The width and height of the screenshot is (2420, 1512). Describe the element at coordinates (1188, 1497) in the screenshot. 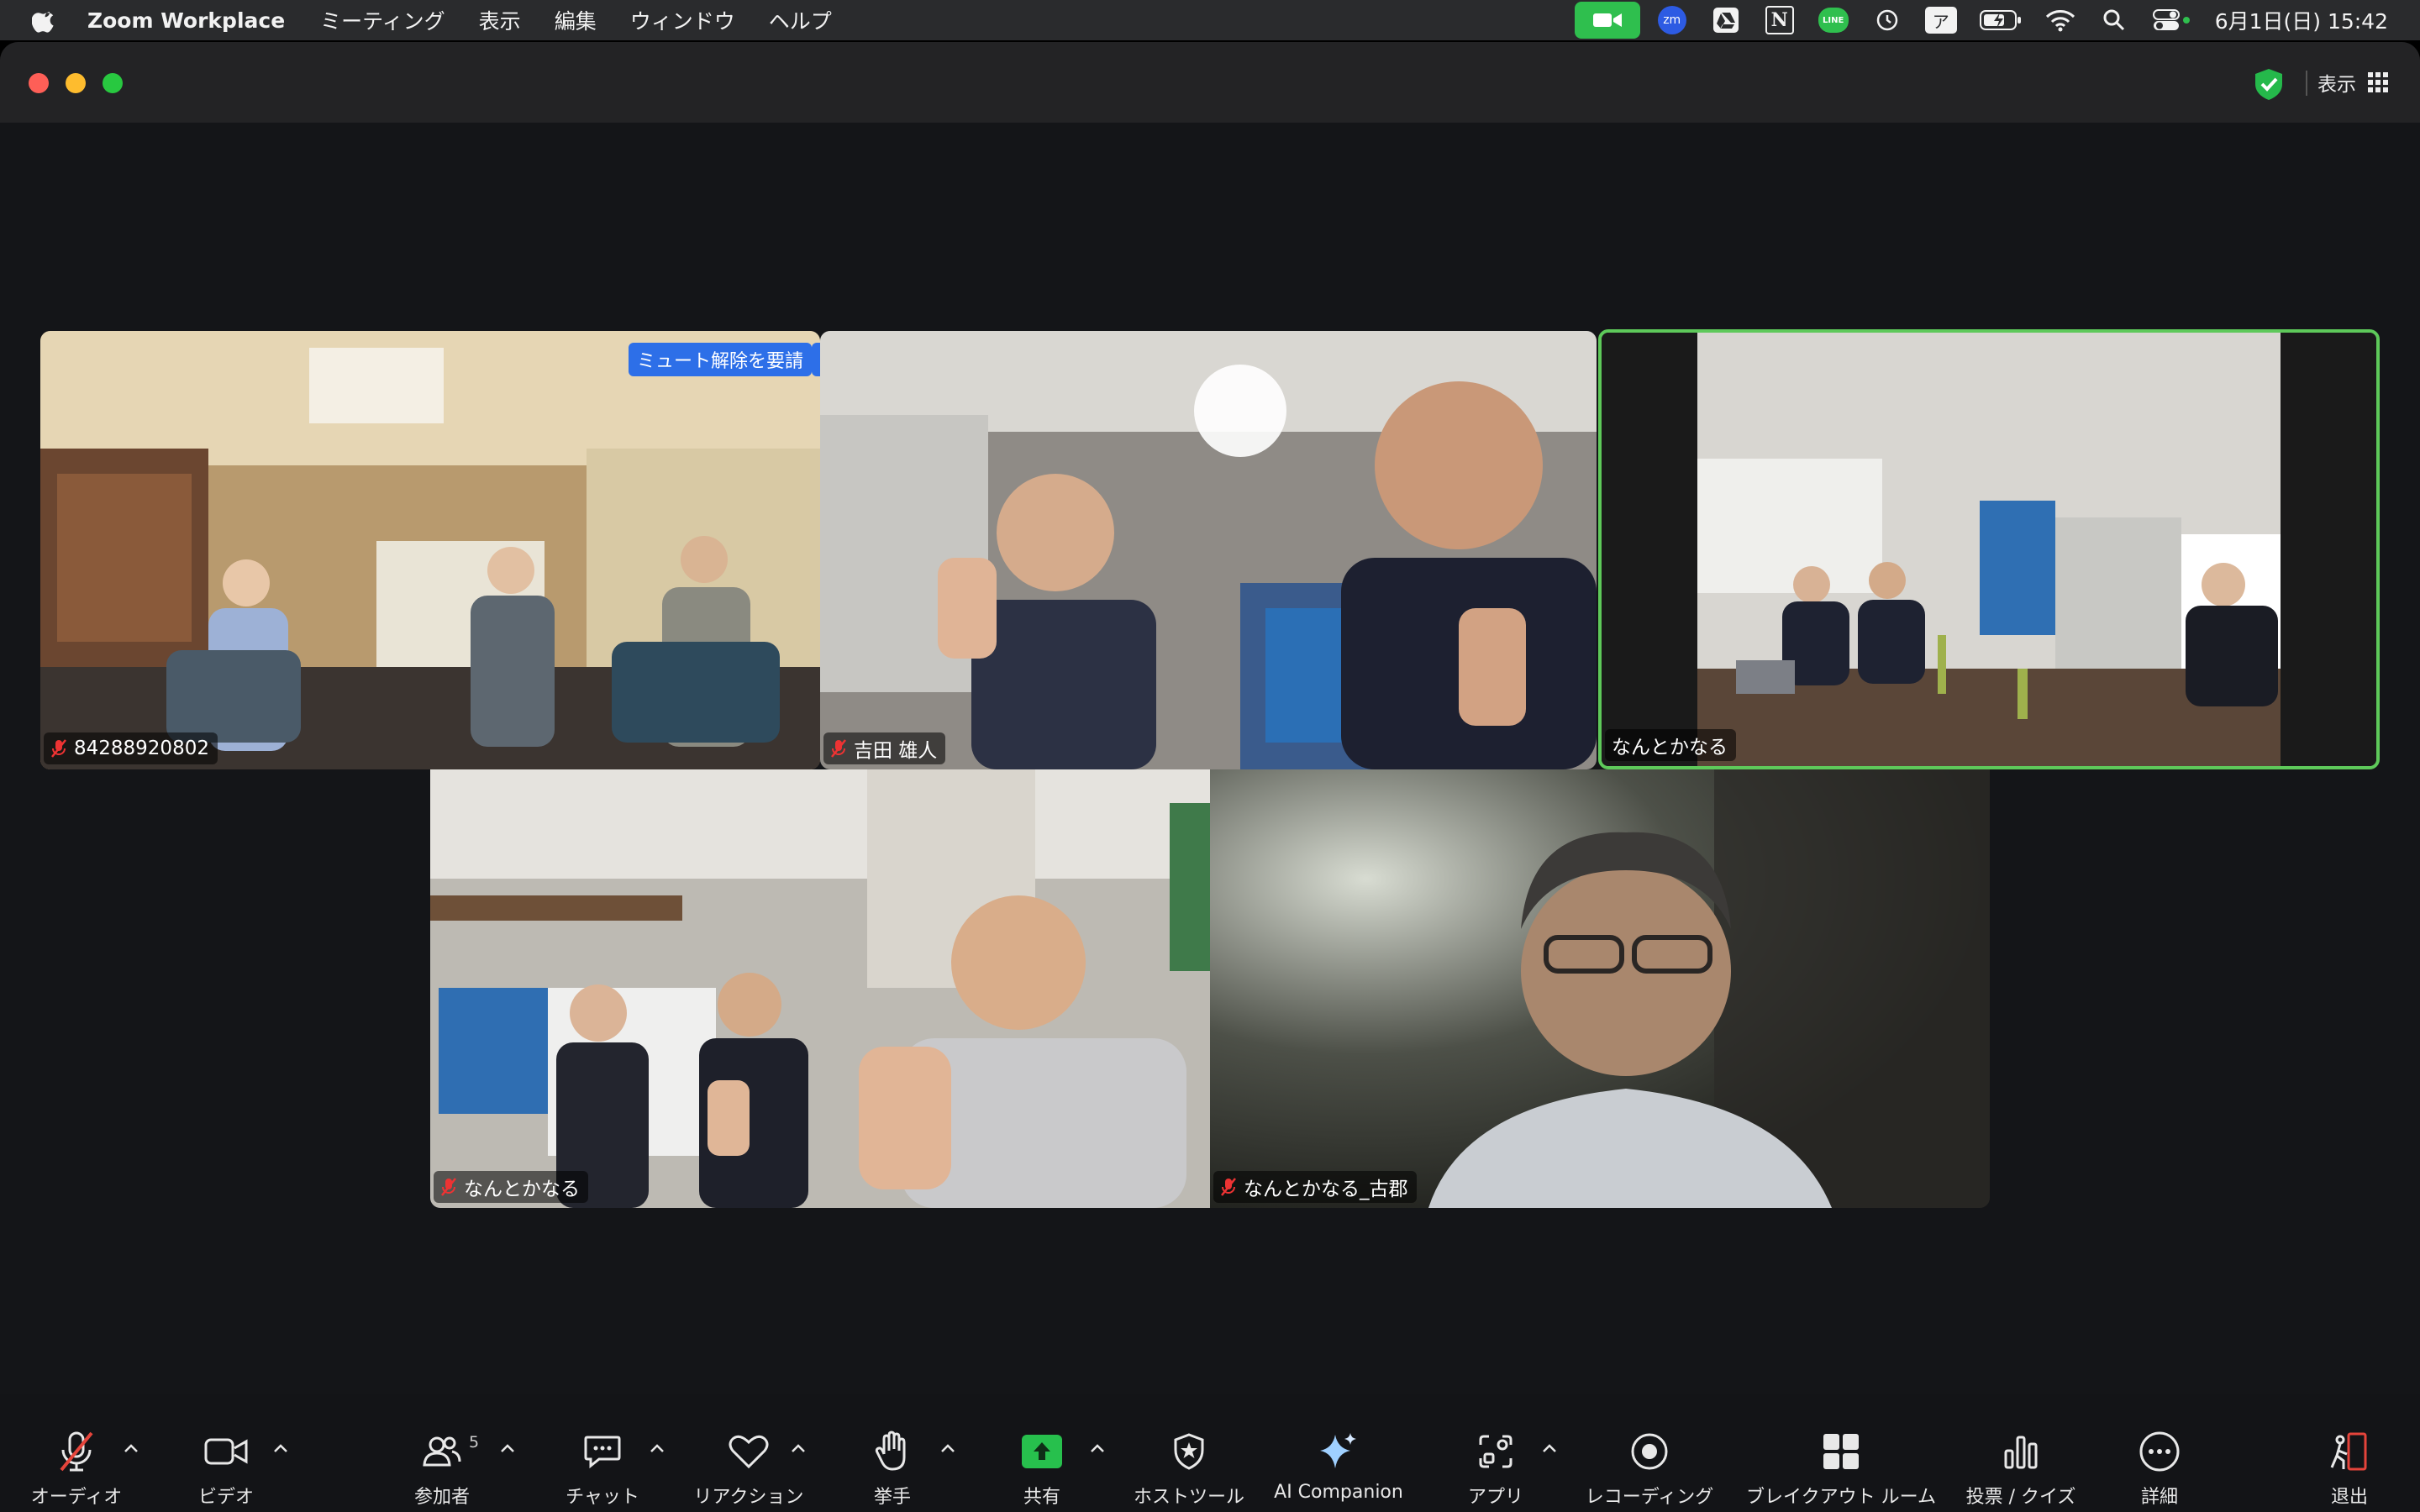

I see `host-tools-label: ホストツール` at that location.